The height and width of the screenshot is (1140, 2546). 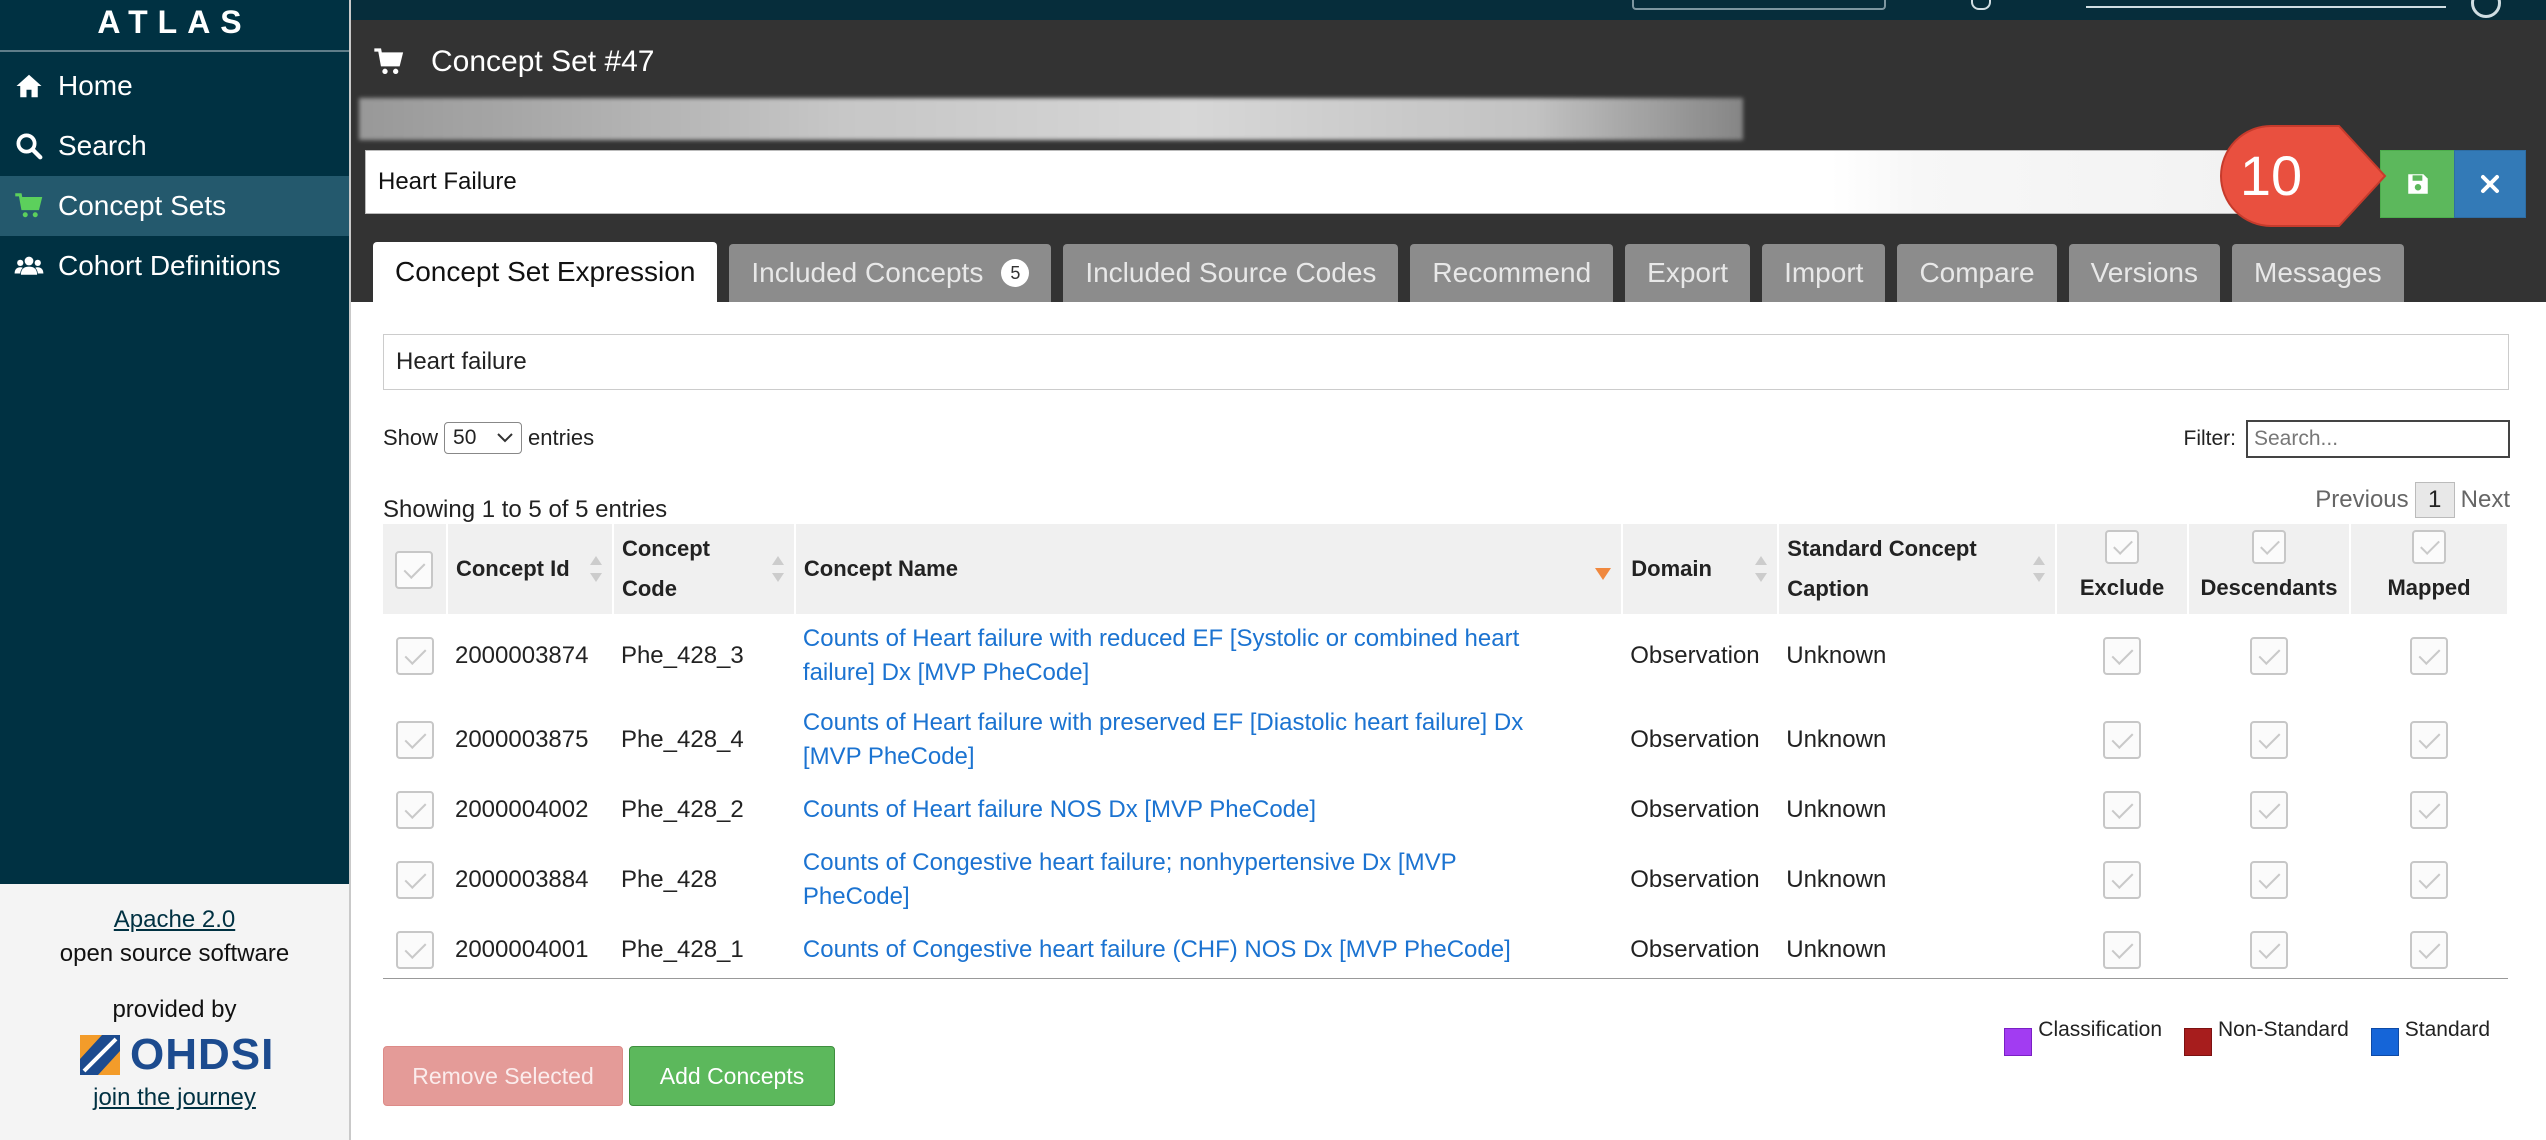 What do you see at coordinates (174, 1009) in the screenshot?
I see `provided-by-text: provided by` at bounding box center [174, 1009].